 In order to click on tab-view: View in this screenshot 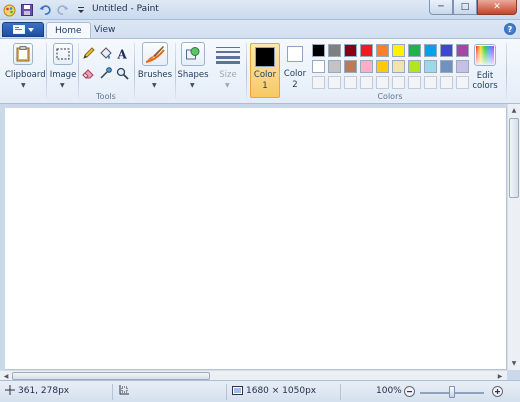, I will do `click(104, 30)`.